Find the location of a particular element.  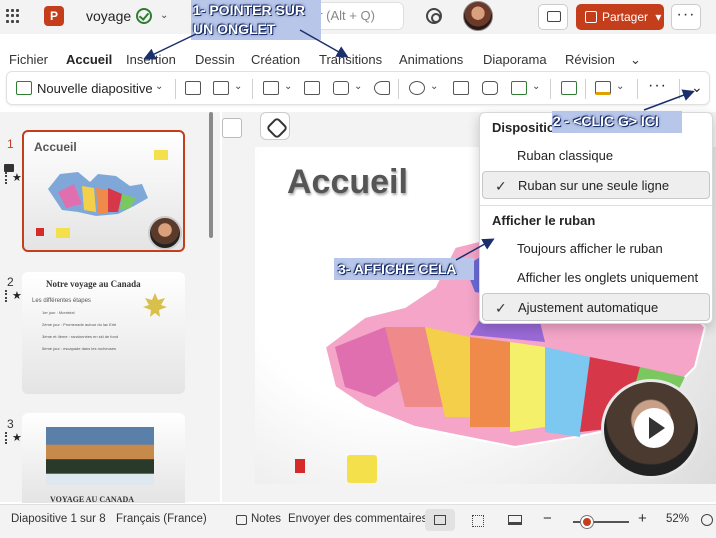

slide-sorter-icon is located at coordinates (478, 521).